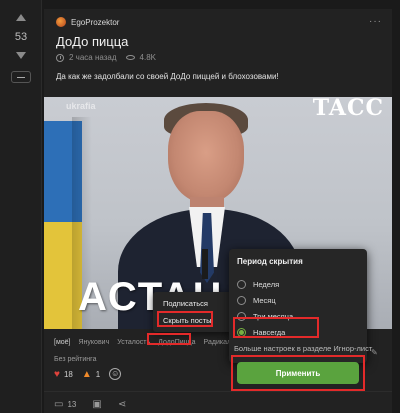 The width and height of the screenshot is (400, 413). Describe the element at coordinates (206, 157) in the screenshot. I see `person-head` at that location.